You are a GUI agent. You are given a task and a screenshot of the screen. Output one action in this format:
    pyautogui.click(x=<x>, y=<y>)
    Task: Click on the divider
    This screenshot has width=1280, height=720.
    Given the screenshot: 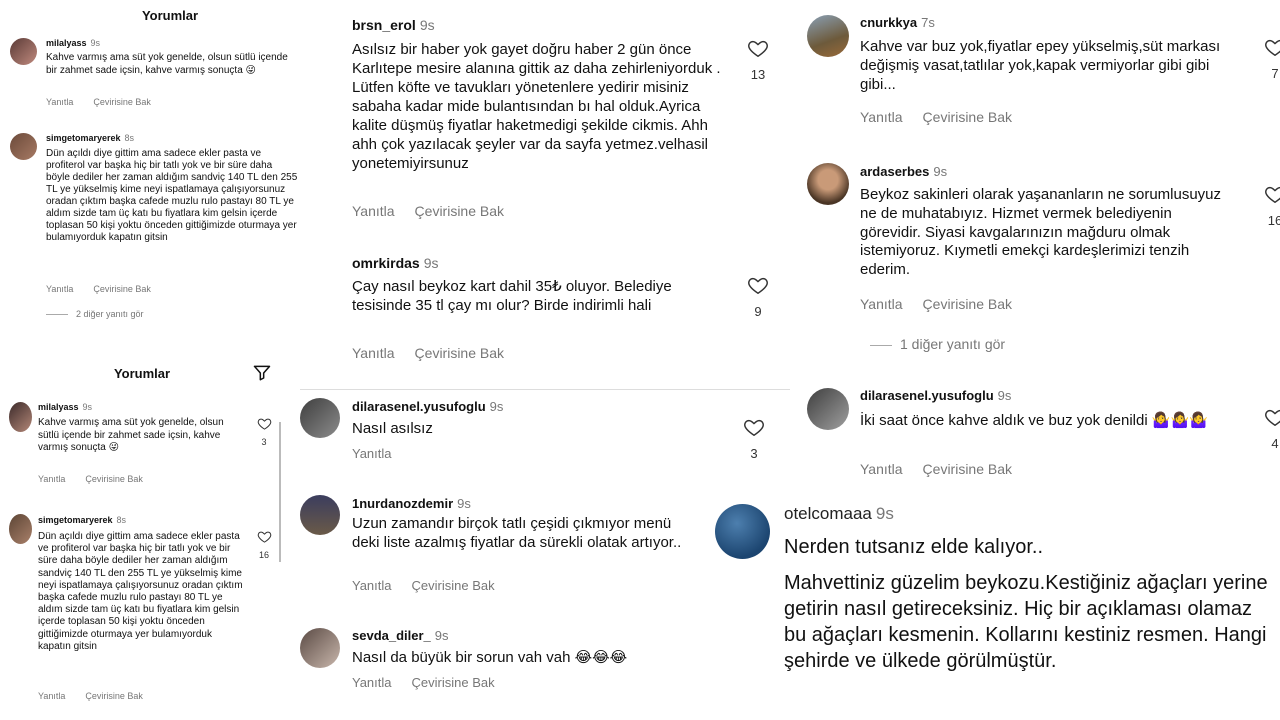 What is the action you would take?
    pyautogui.click(x=545, y=389)
    